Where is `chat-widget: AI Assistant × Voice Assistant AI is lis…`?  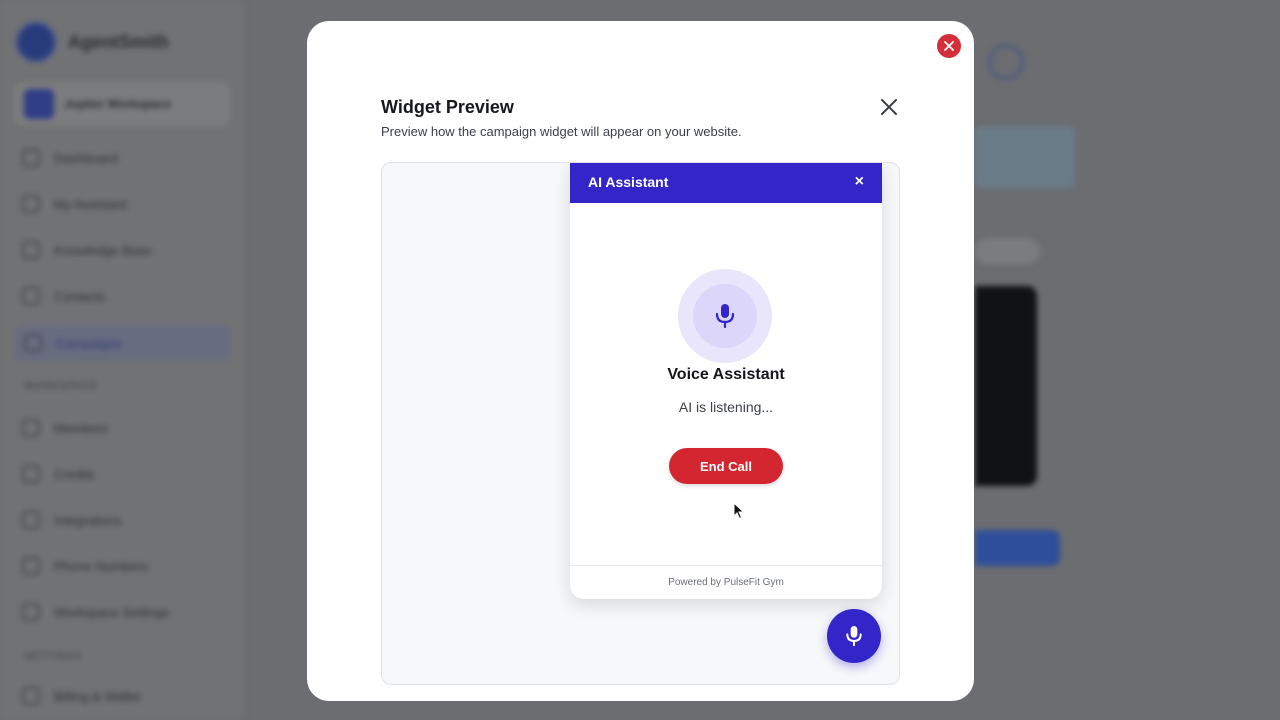 chat-widget: AI Assistant × Voice Assistant AI is lis… is located at coordinates (726, 381).